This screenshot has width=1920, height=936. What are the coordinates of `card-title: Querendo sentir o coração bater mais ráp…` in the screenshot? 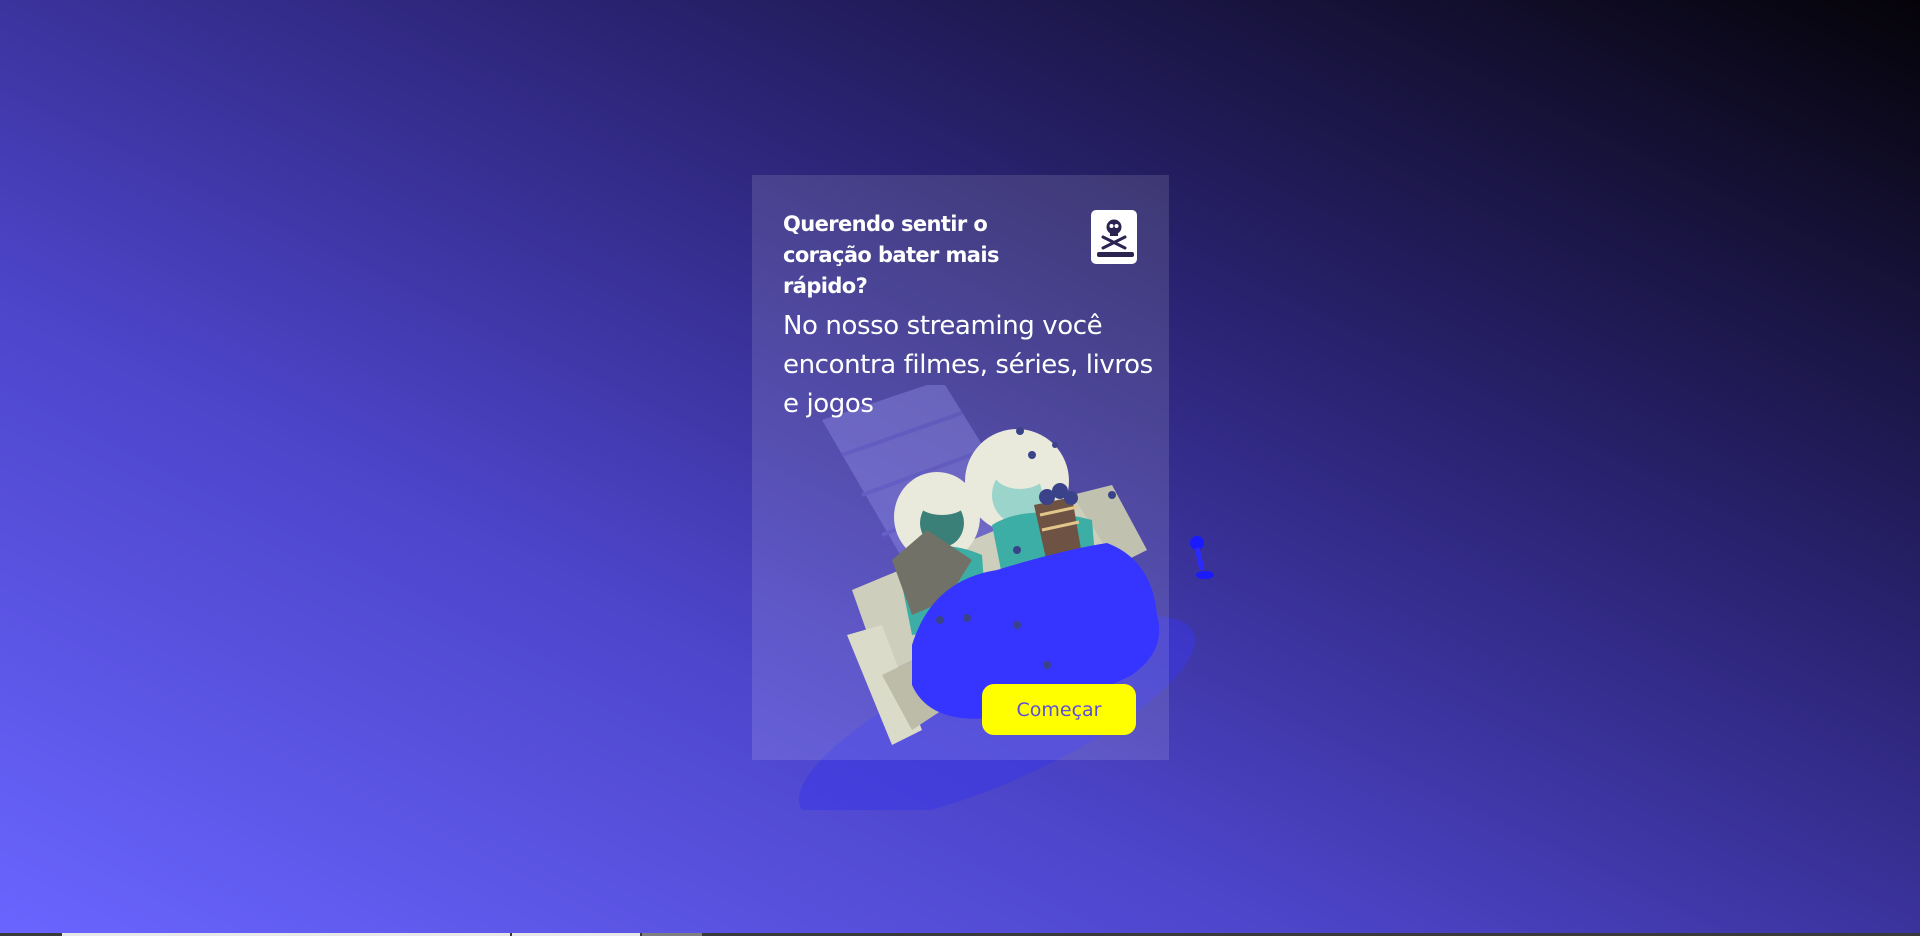 It's located at (891, 255).